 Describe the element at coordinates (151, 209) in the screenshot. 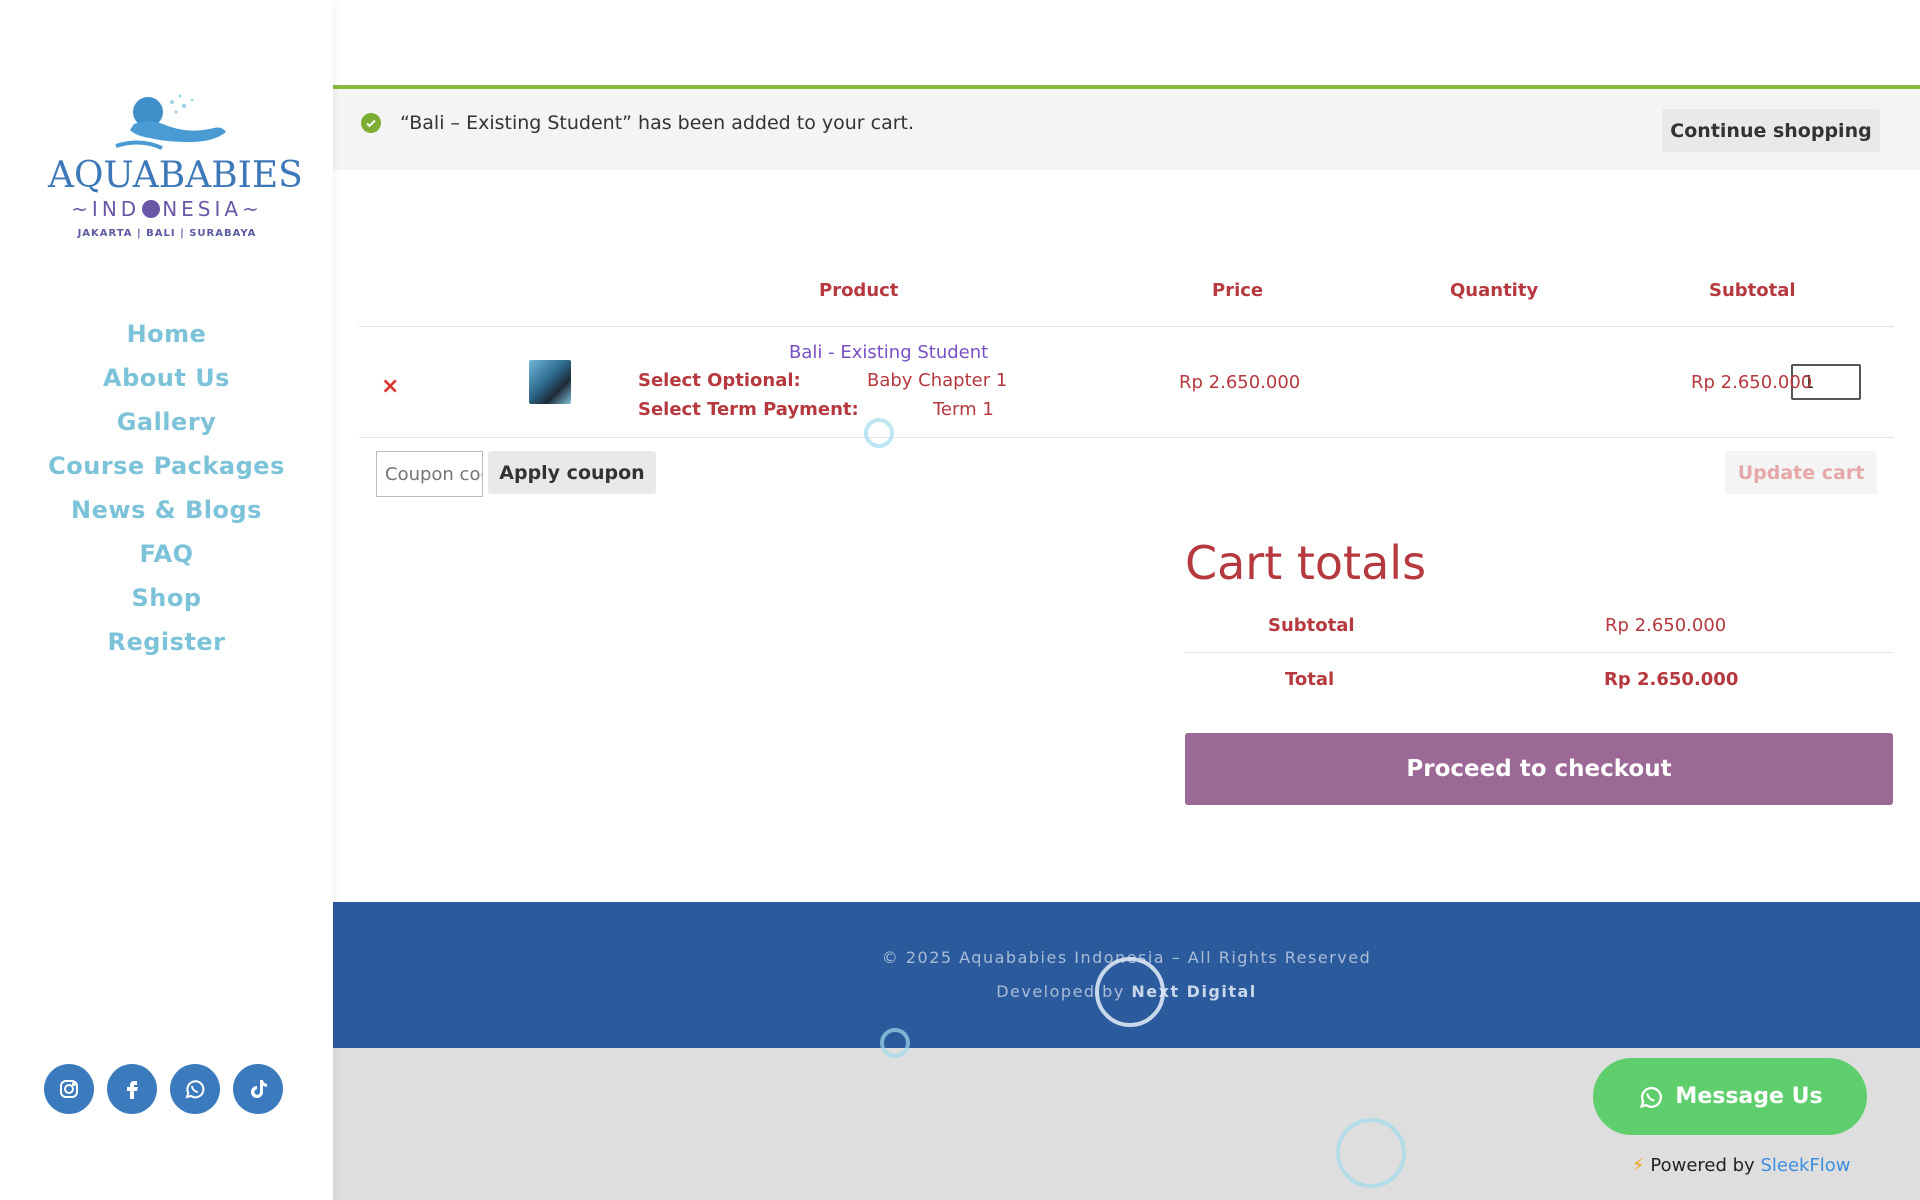

I see `globe-icon` at that location.